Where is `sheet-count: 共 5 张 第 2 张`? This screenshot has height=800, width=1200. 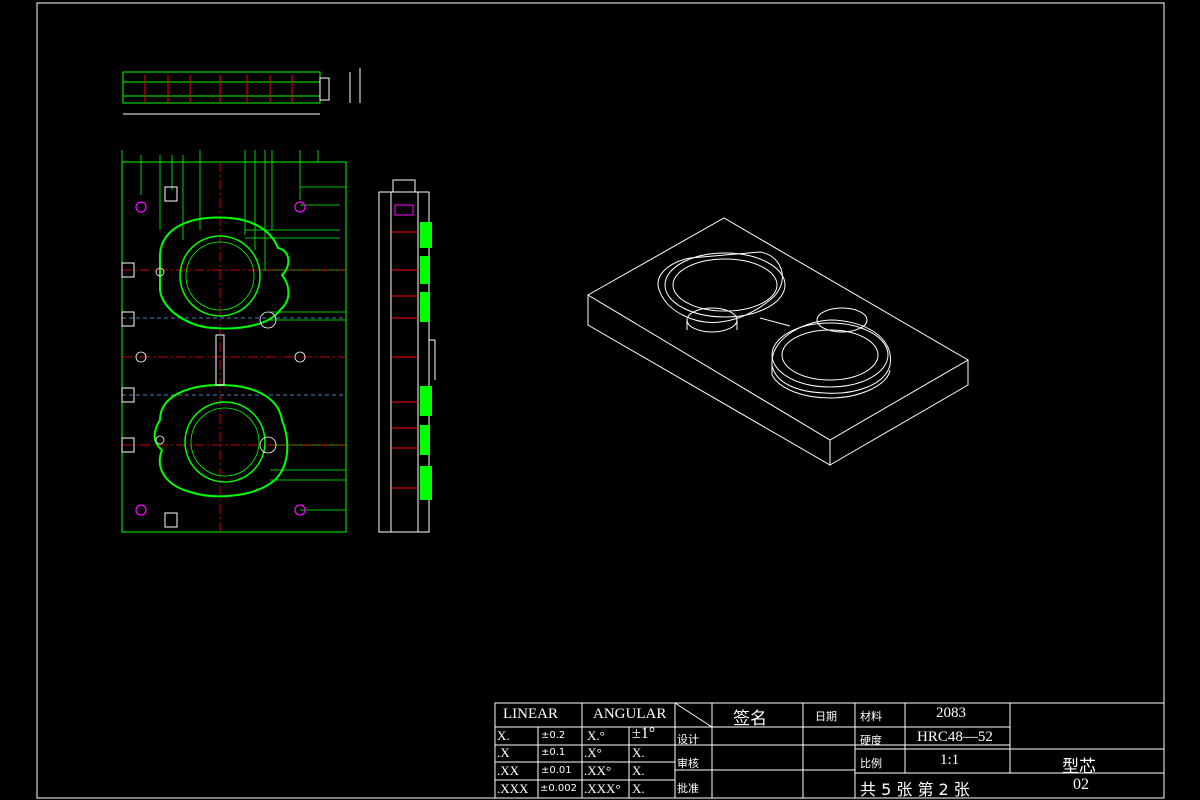
sheet-count: 共 5 张 第 2 张 is located at coordinates (915, 789).